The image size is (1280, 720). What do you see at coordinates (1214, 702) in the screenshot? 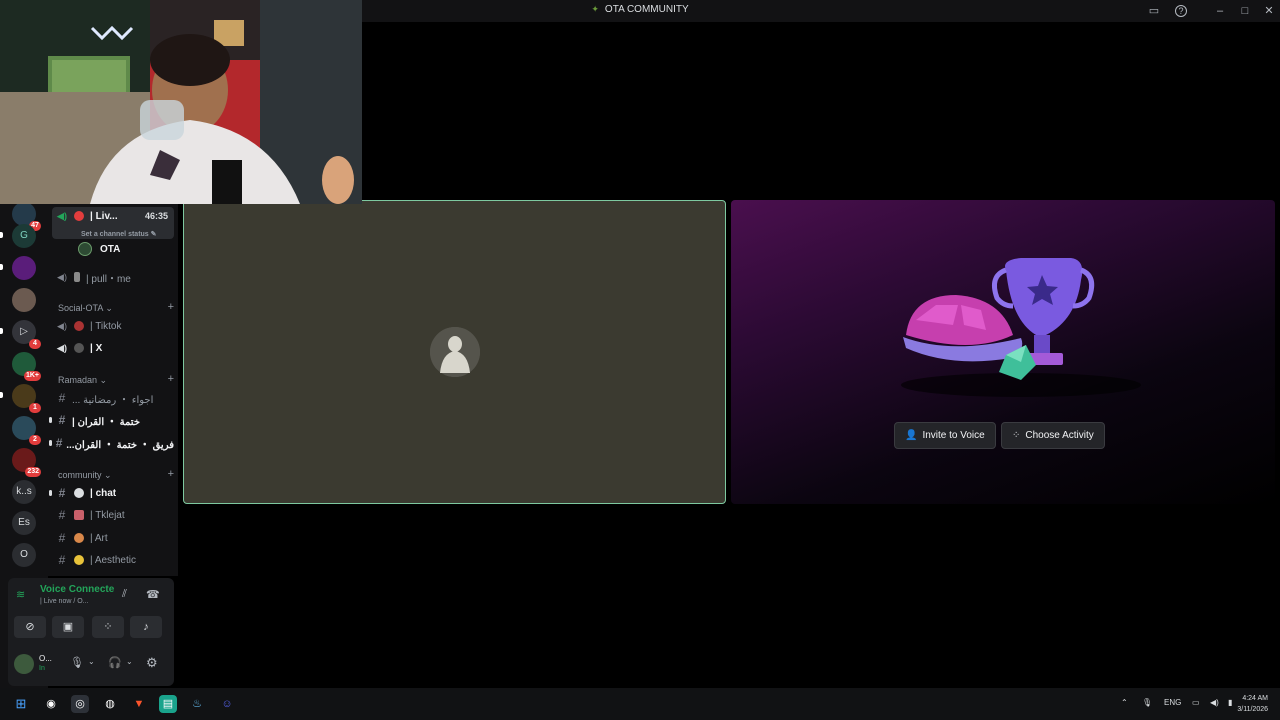
I see `volume-icon: ◀)` at bounding box center [1214, 702].